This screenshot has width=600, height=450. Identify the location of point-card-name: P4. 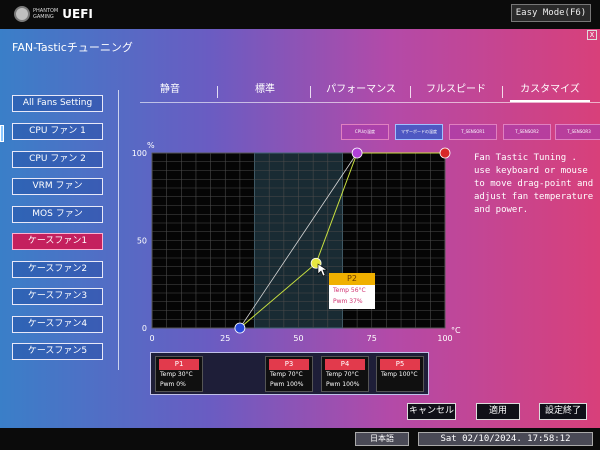
(345, 364).